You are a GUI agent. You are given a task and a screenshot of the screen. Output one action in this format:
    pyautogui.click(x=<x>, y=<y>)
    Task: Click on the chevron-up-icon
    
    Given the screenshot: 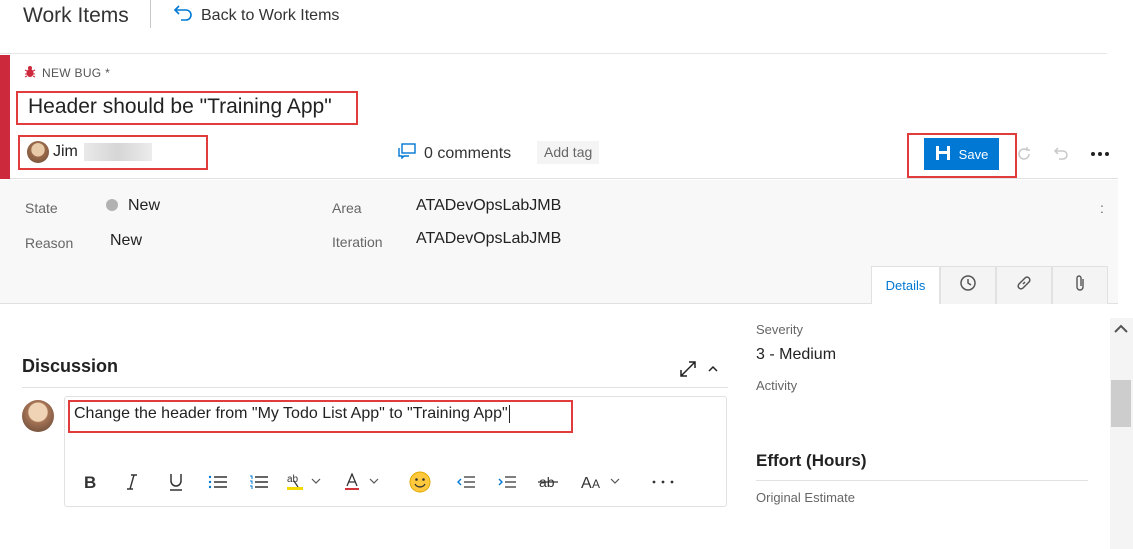 What is the action you would take?
    pyautogui.click(x=713, y=371)
    